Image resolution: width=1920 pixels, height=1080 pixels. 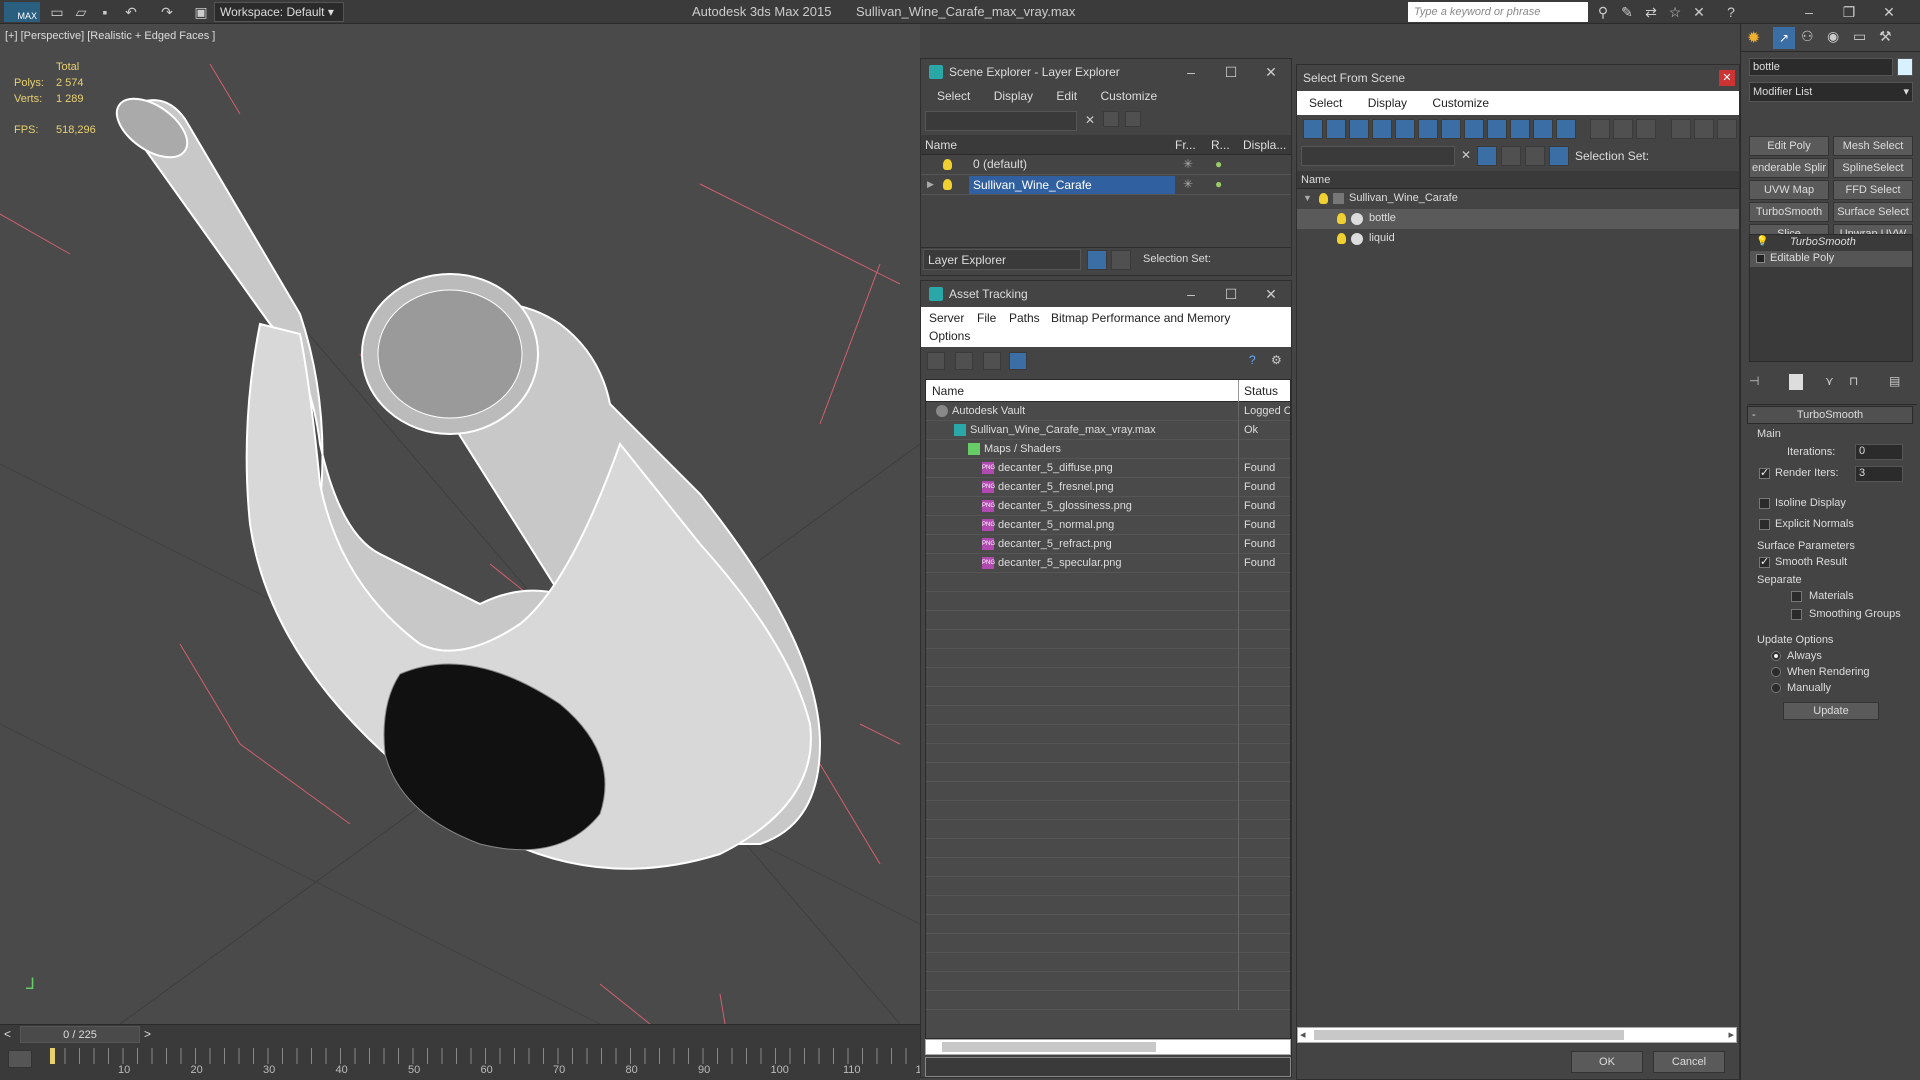 I want to click on asset-row: PNG decanter_5_specular.png Found, so click(x=1108, y=563).